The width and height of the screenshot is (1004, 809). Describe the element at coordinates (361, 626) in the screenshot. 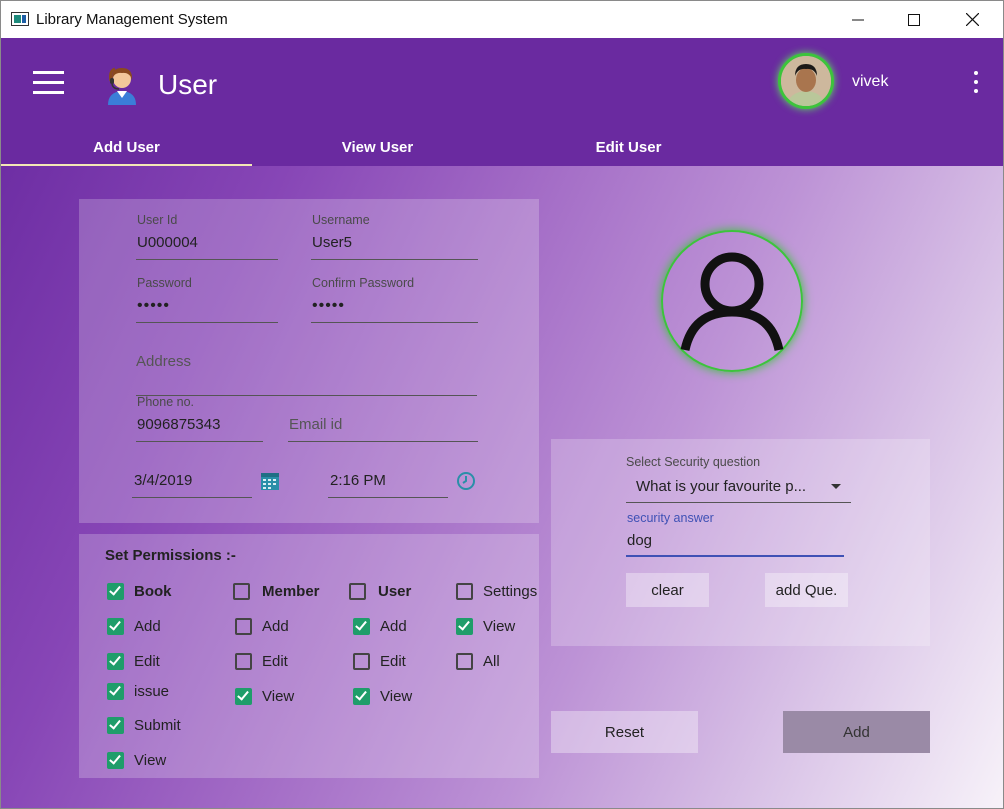

I see `user-add-checkbox` at that location.